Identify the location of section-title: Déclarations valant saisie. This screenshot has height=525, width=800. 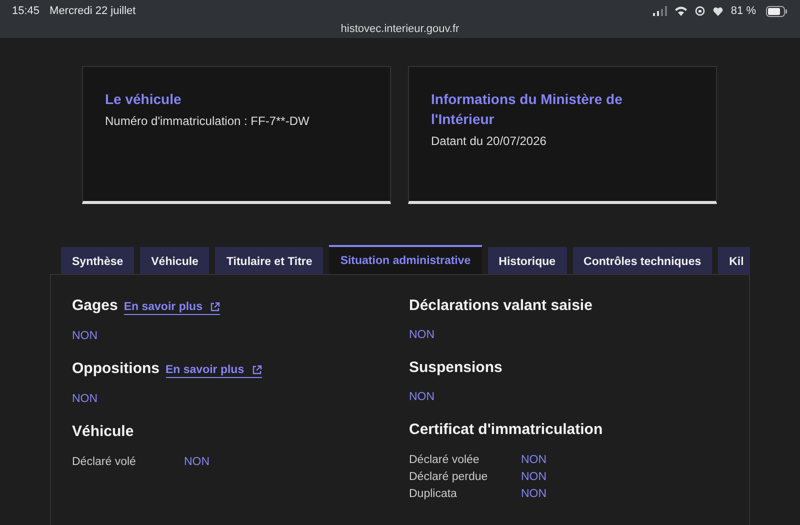
(500, 305).